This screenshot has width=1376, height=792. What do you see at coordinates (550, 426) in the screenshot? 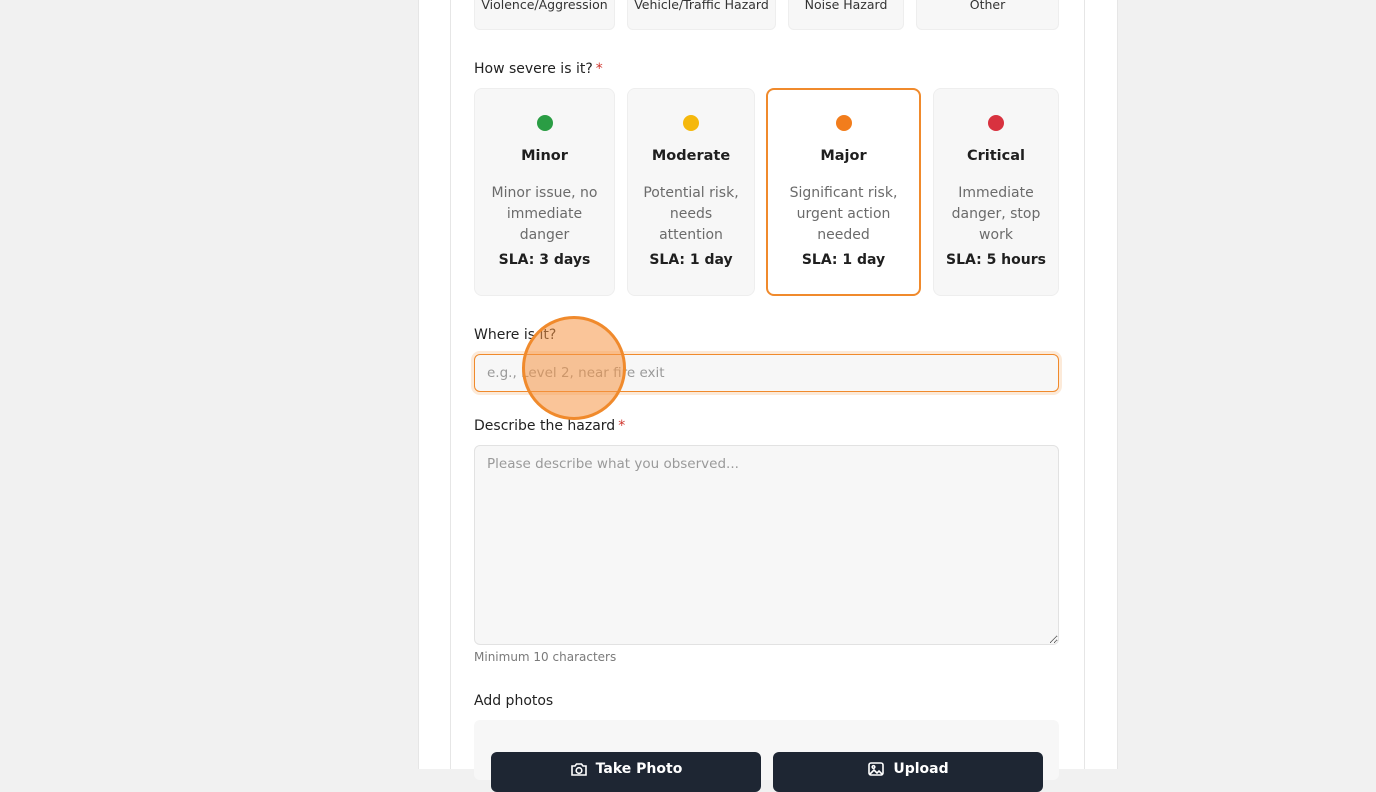
I see `description-label: Describe the hazard *` at bounding box center [550, 426].